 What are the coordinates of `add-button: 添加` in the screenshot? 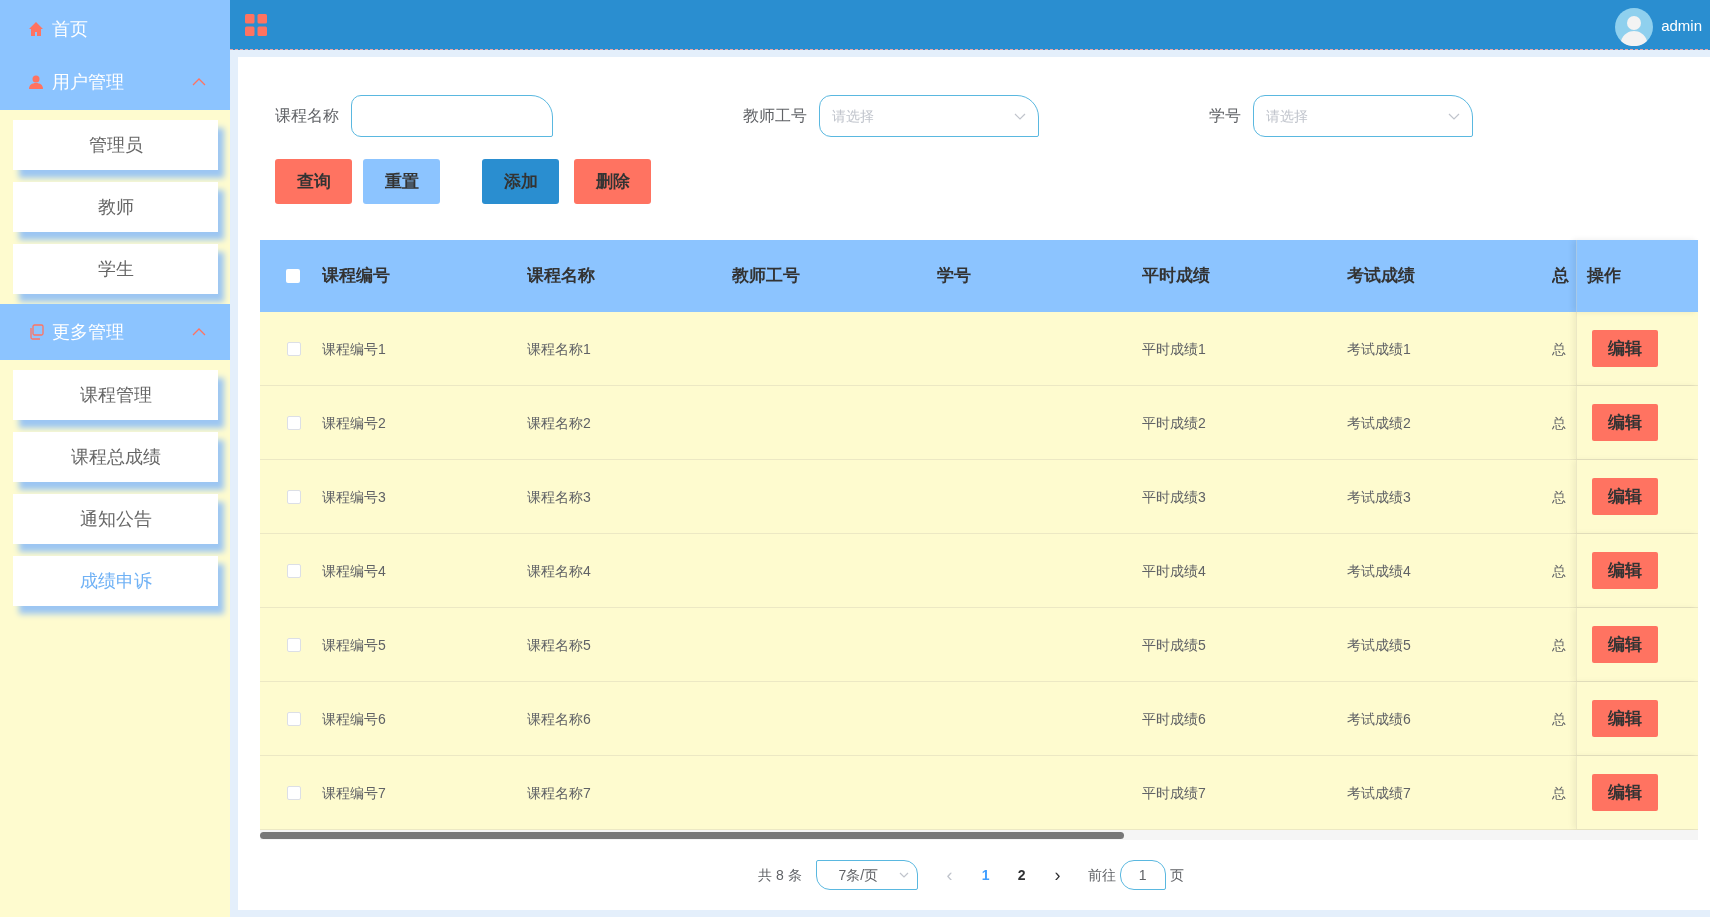 It's located at (520, 181).